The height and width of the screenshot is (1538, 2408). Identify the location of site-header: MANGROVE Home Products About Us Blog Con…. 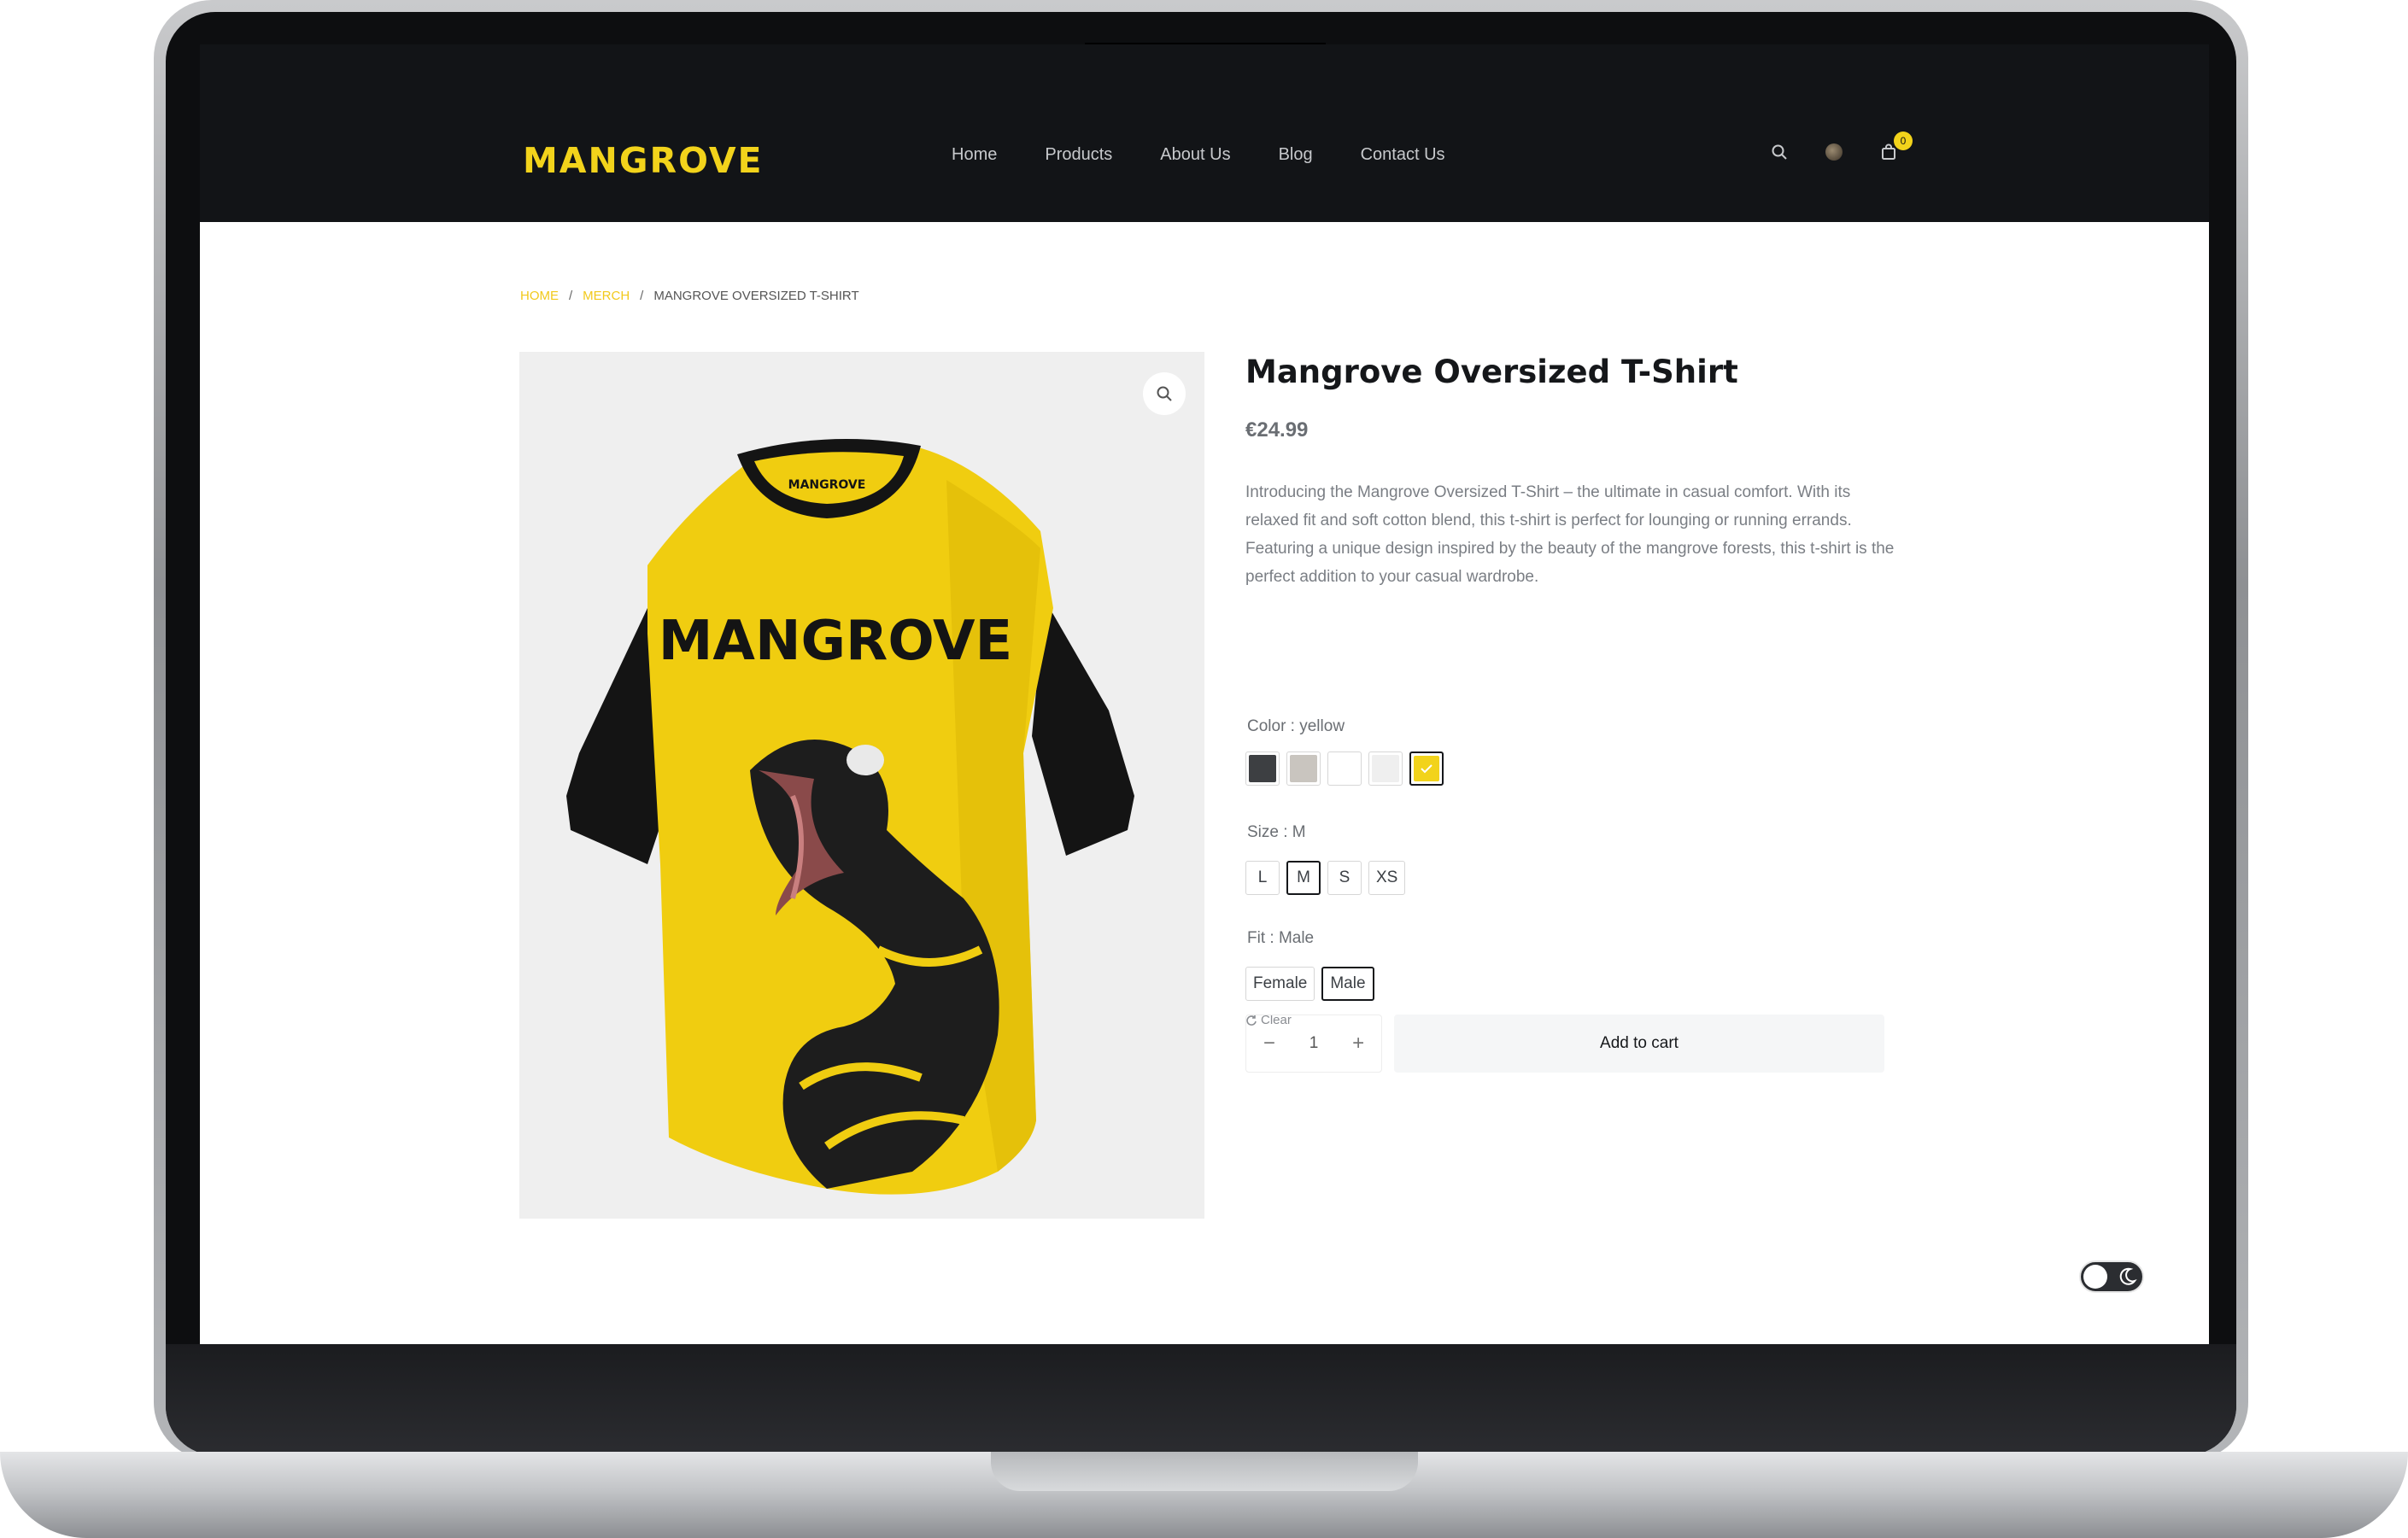
(1204, 133).